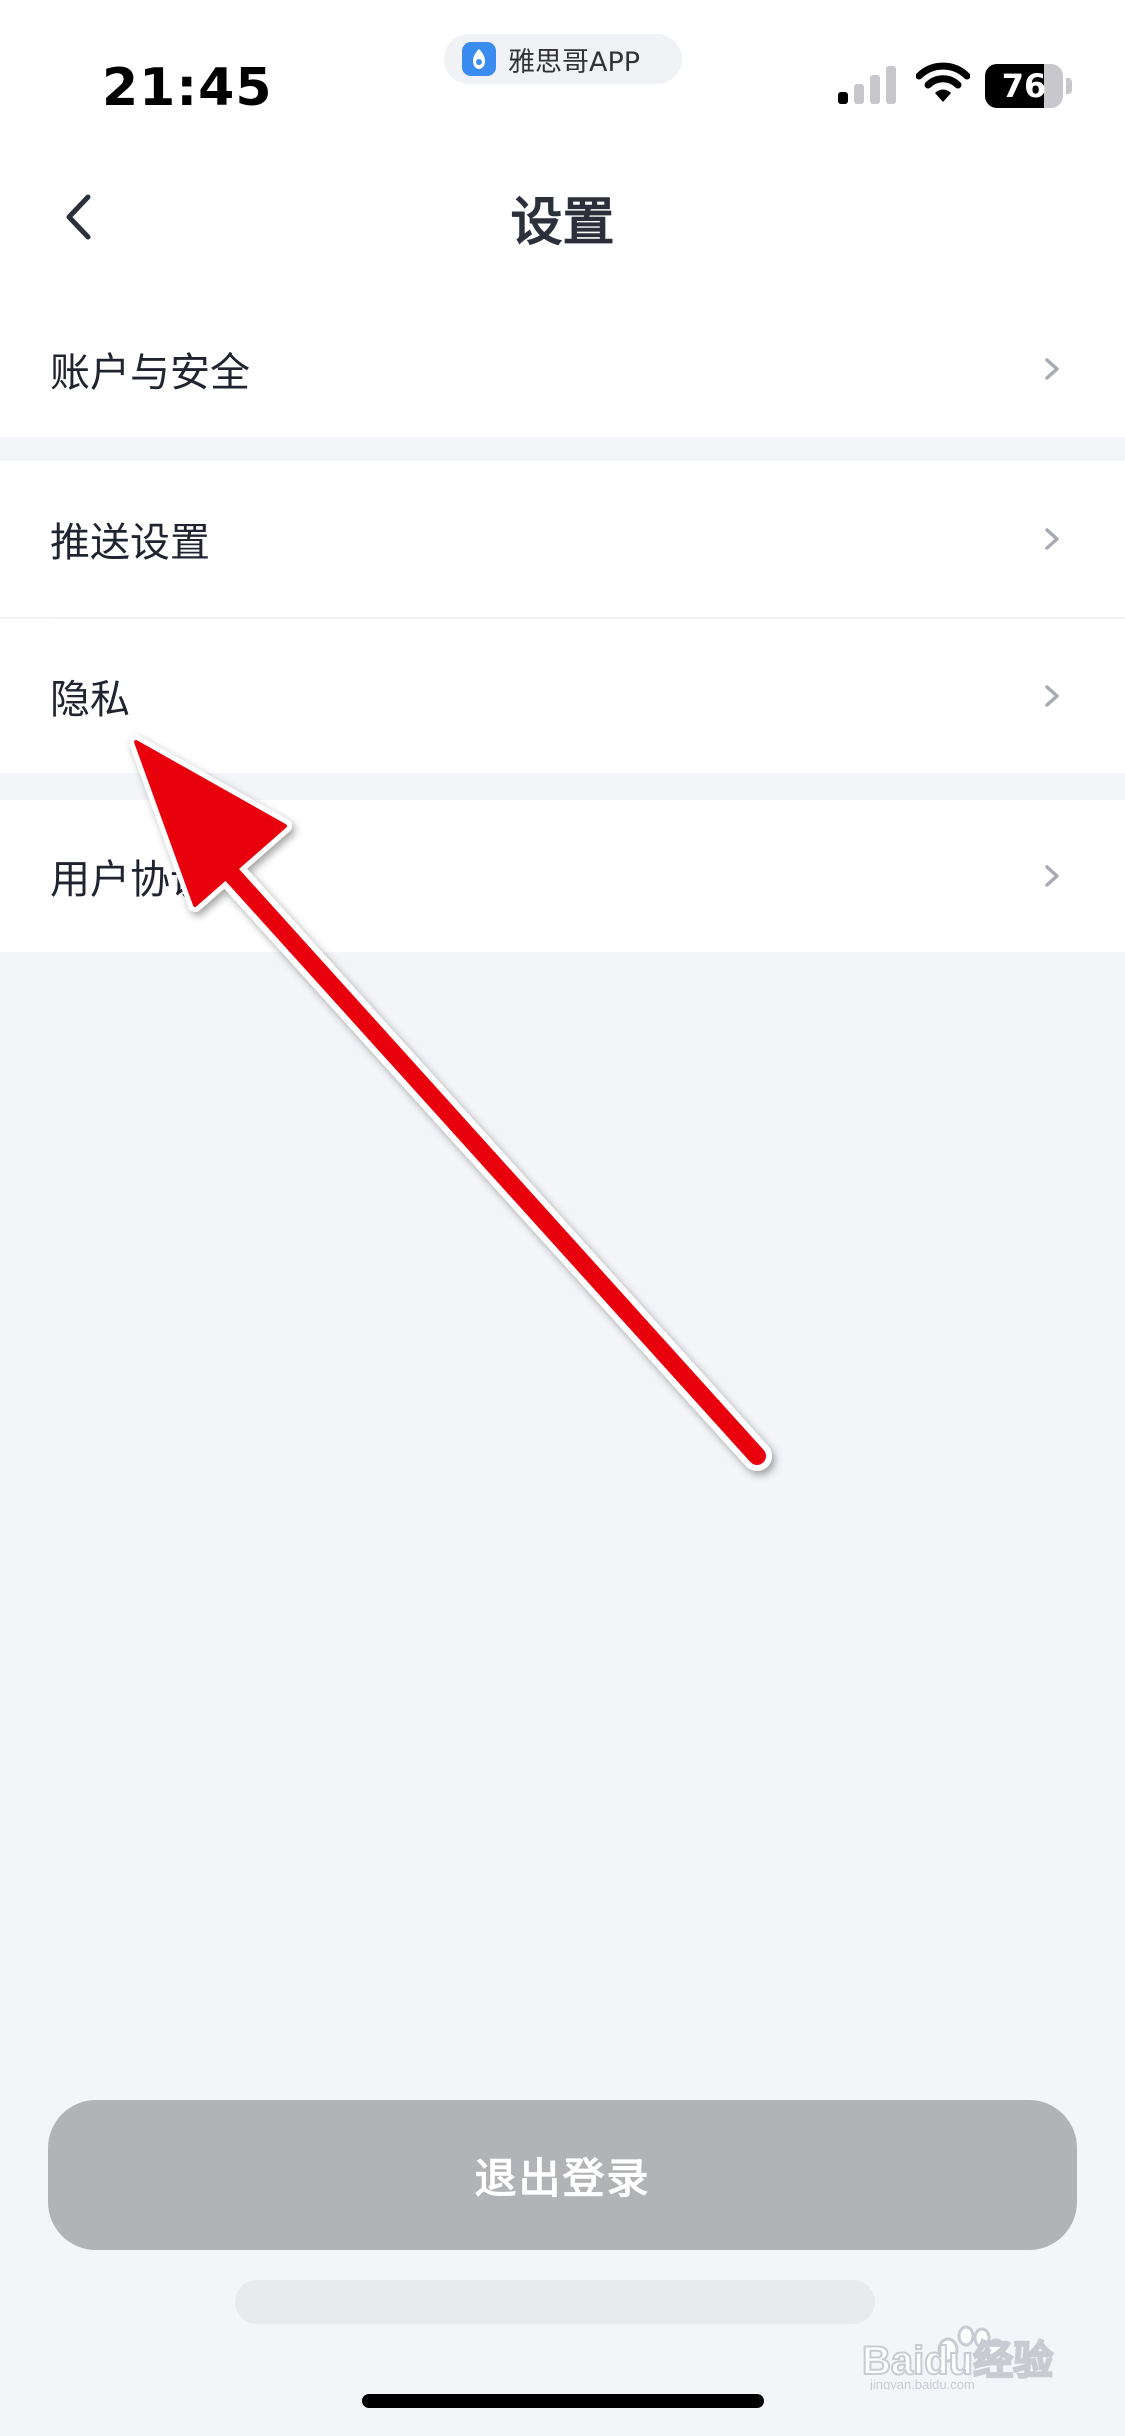 The image size is (1125, 2436). What do you see at coordinates (130, 880) in the screenshot?
I see `settings-item-label: 用户协议` at bounding box center [130, 880].